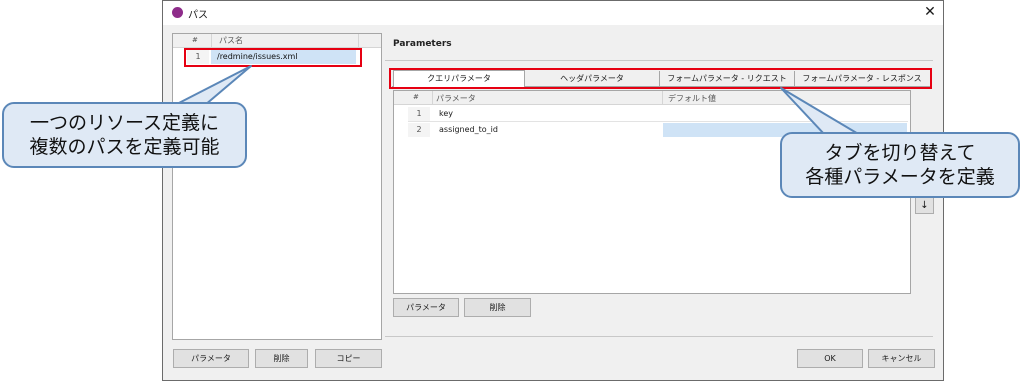 The width and height of the screenshot is (1024, 382). Describe the element at coordinates (900, 165) in the screenshot. I see `callout-right: タブを切り替えて 各種パラメータを定義` at that location.